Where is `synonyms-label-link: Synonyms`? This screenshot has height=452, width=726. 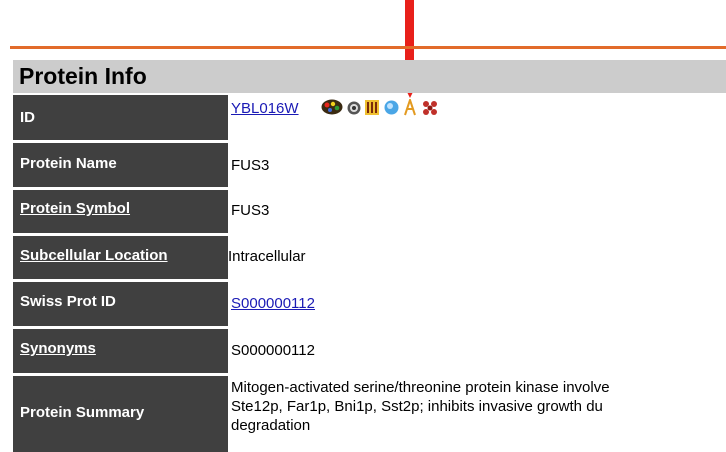 synonyms-label-link: Synonyms is located at coordinates (58, 348).